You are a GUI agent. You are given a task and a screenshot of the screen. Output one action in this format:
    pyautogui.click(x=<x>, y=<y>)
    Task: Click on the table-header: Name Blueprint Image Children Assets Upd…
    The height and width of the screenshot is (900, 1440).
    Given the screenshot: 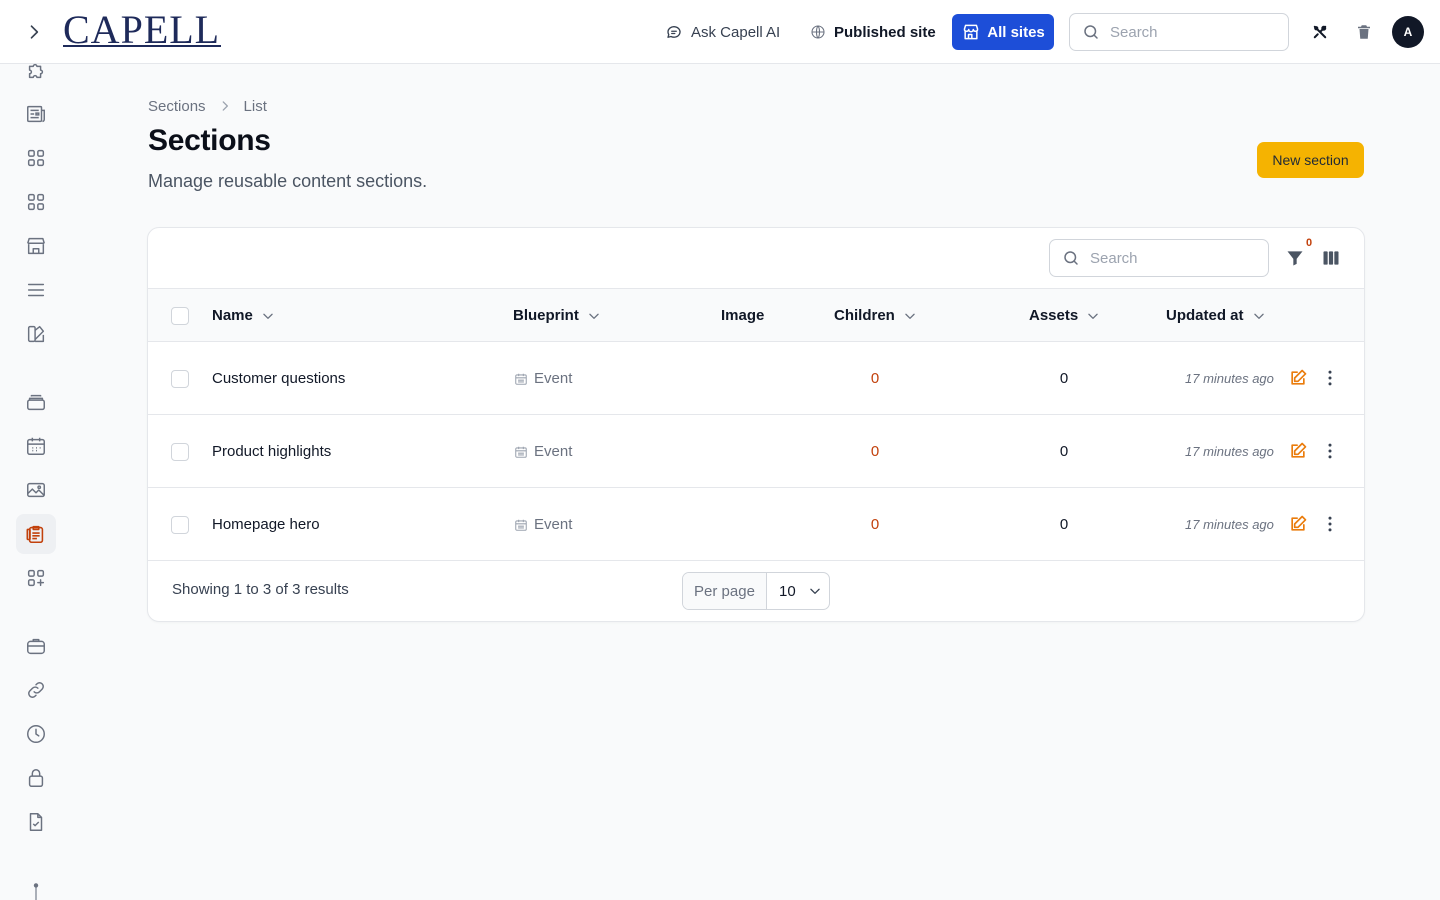 What is the action you would take?
    pyautogui.click(x=756, y=315)
    